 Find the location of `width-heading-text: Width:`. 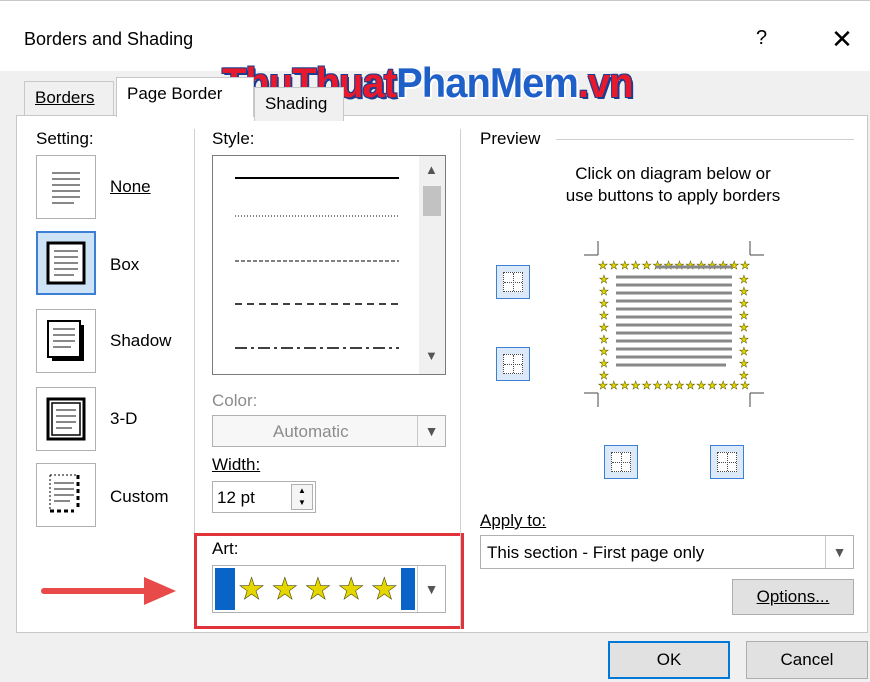

width-heading-text: Width: is located at coordinates (236, 464).